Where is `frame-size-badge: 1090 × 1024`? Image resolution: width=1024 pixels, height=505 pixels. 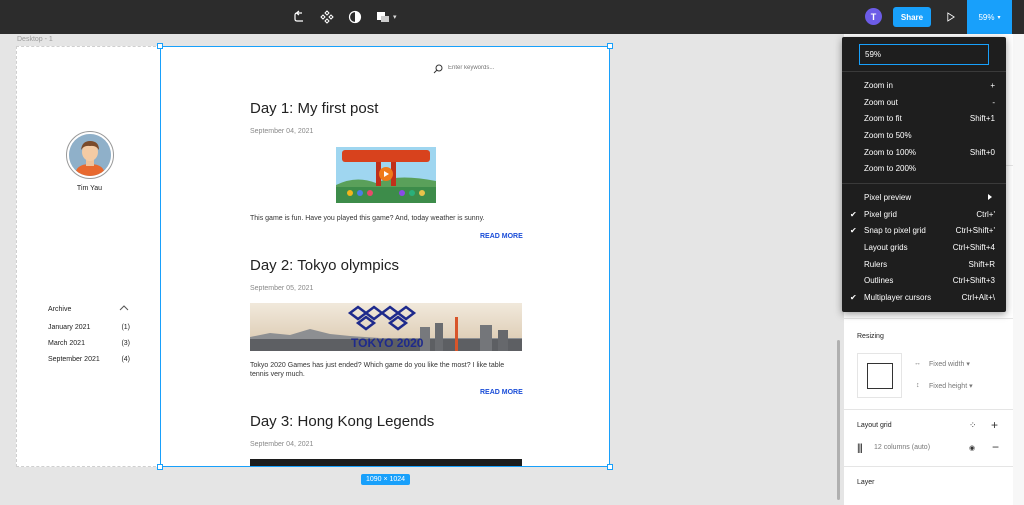 frame-size-badge: 1090 × 1024 is located at coordinates (385, 479).